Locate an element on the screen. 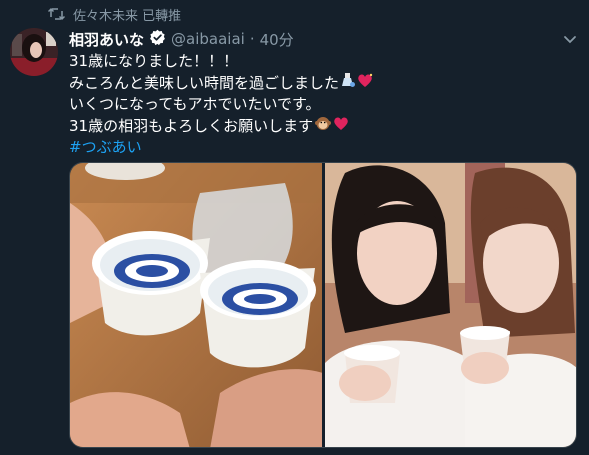 Image resolution: width=589 pixels, height=455 pixels. tweet-line-text: いくつになってもアホでいたいです。 is located at coordinates (195, 104).